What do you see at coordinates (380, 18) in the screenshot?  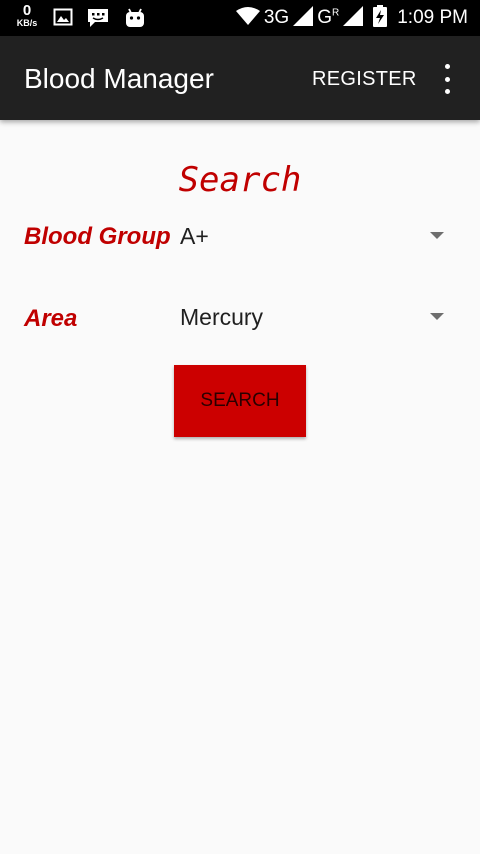 I see `battery-charging-icon` at bounding box center [380, 18].